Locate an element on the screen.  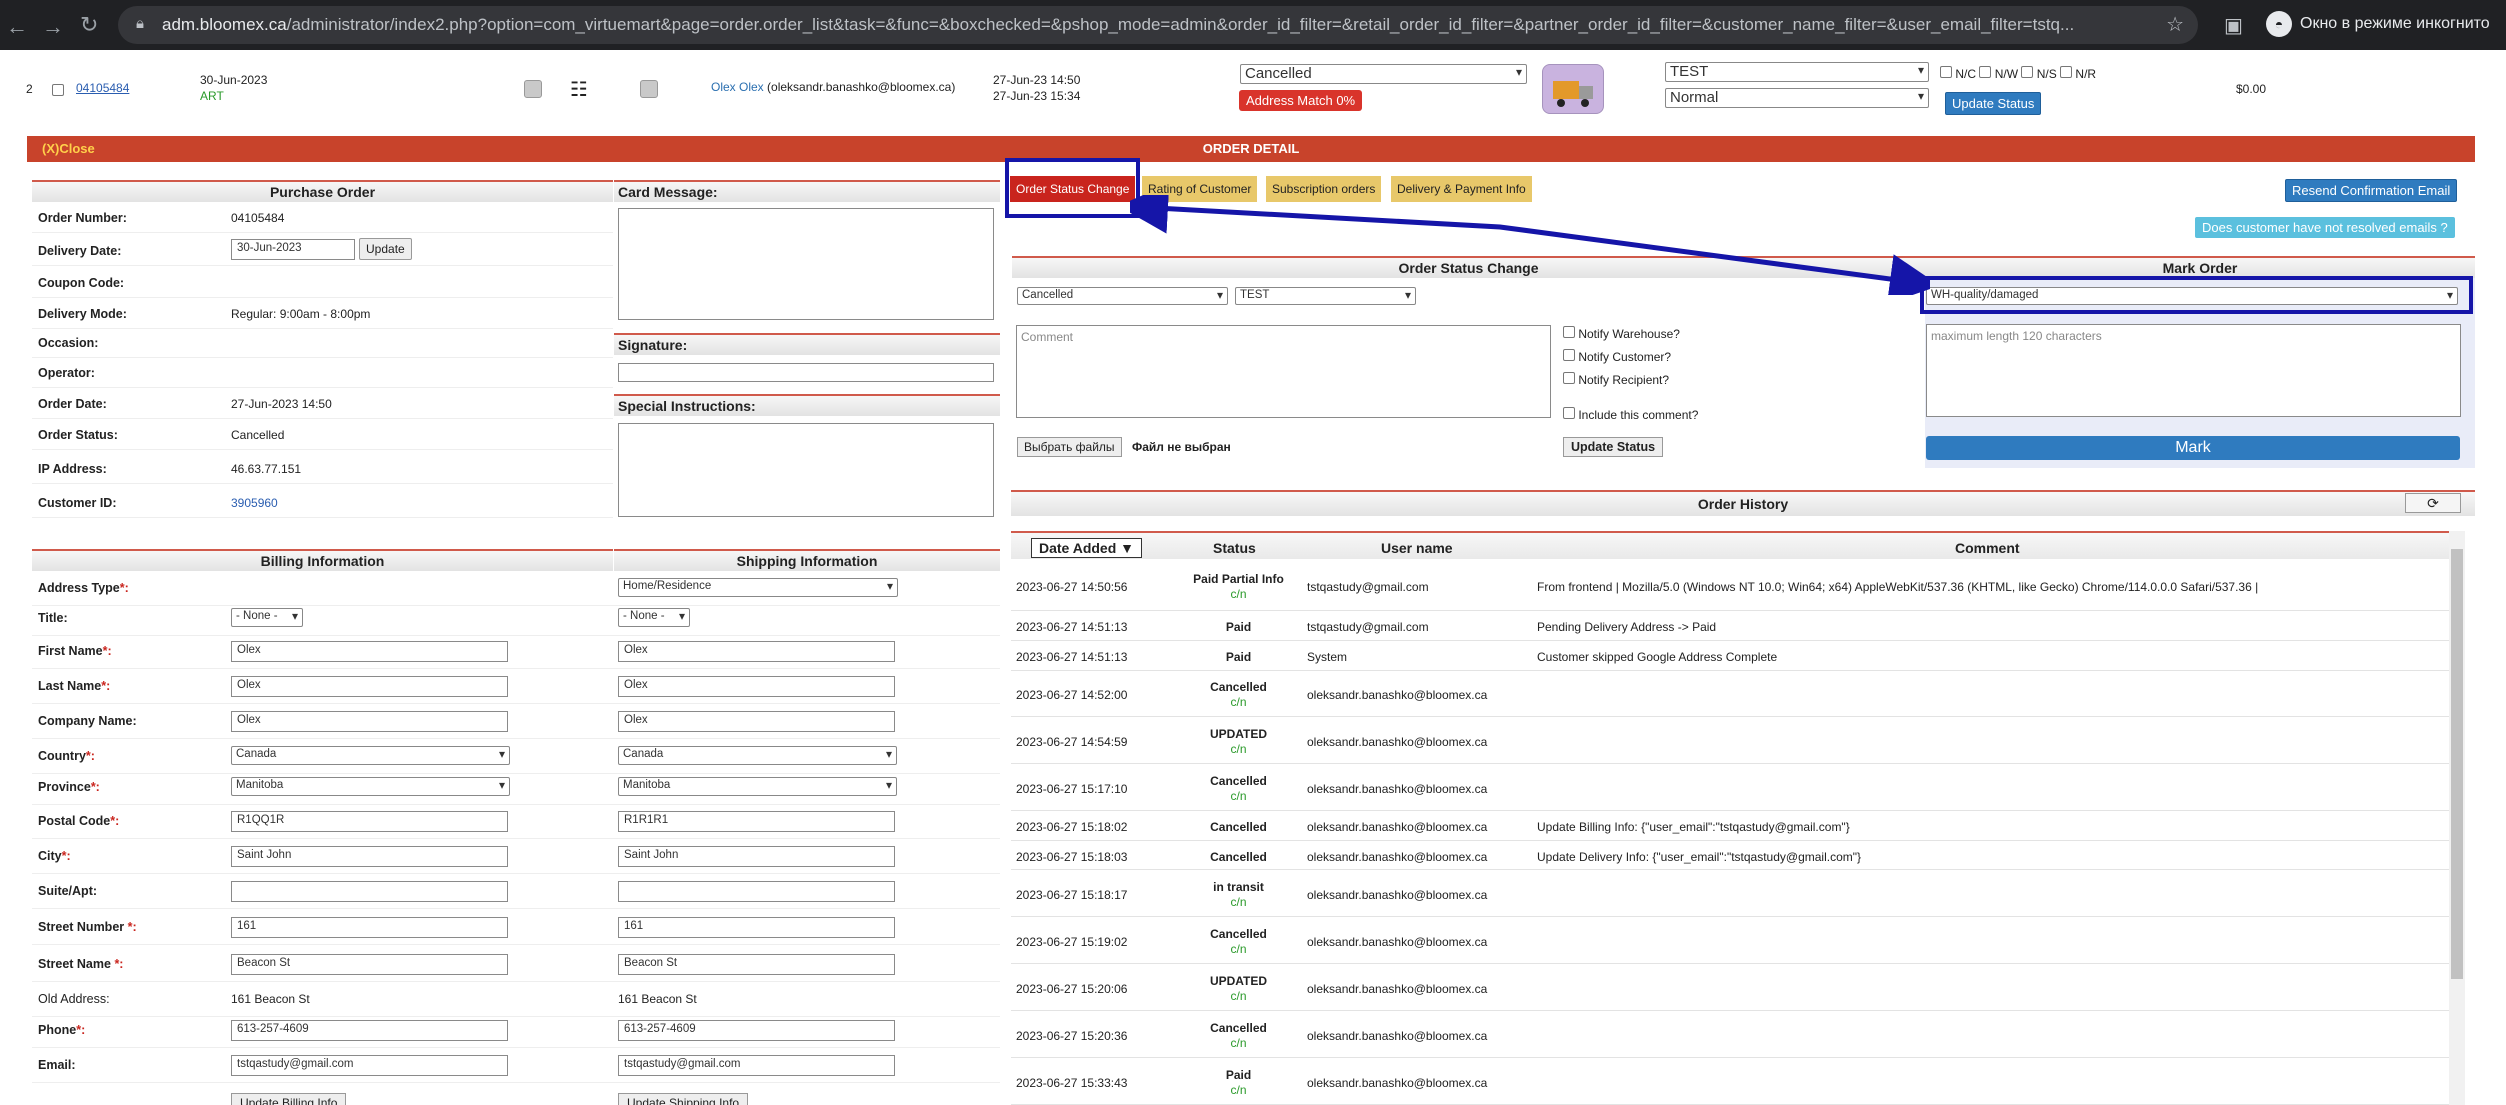
notify-customer-checkbox is located at coordinates (1569, 355).